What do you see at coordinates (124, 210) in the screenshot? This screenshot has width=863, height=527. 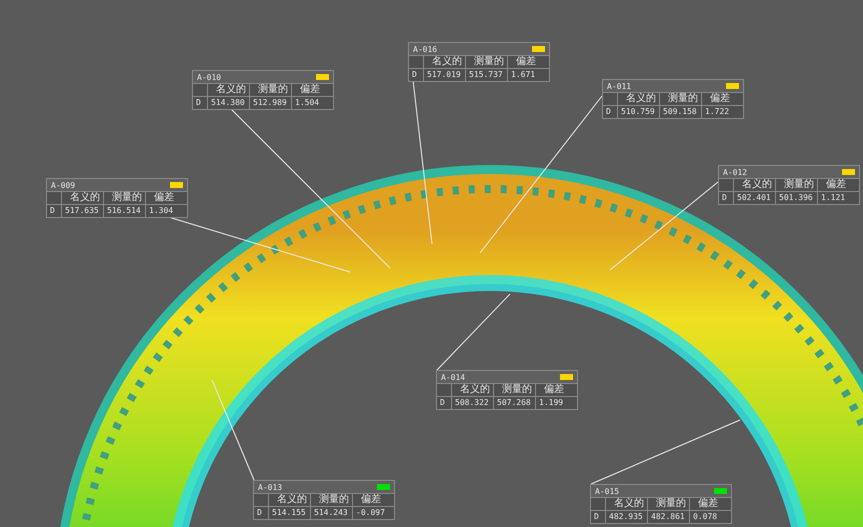 I see `table-cell: 516.514` at bounding box center [124, 210].